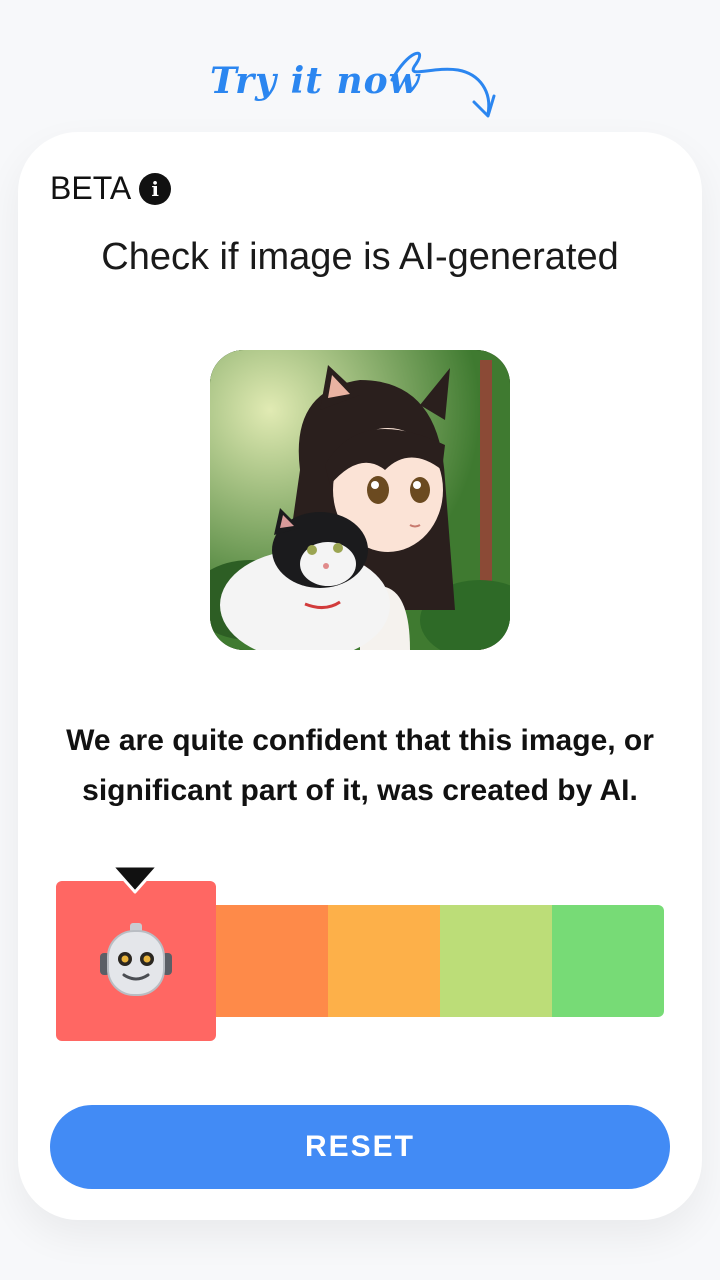 This screenshot has width=720, height=1280. I want to click on beta-header: BETA i, so click(111, 188).